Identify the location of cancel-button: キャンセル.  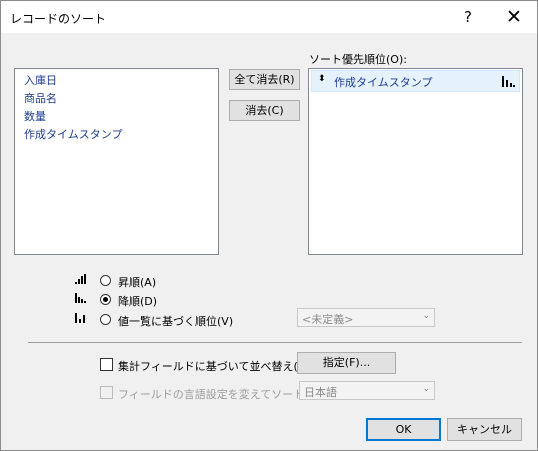
(484, 429).